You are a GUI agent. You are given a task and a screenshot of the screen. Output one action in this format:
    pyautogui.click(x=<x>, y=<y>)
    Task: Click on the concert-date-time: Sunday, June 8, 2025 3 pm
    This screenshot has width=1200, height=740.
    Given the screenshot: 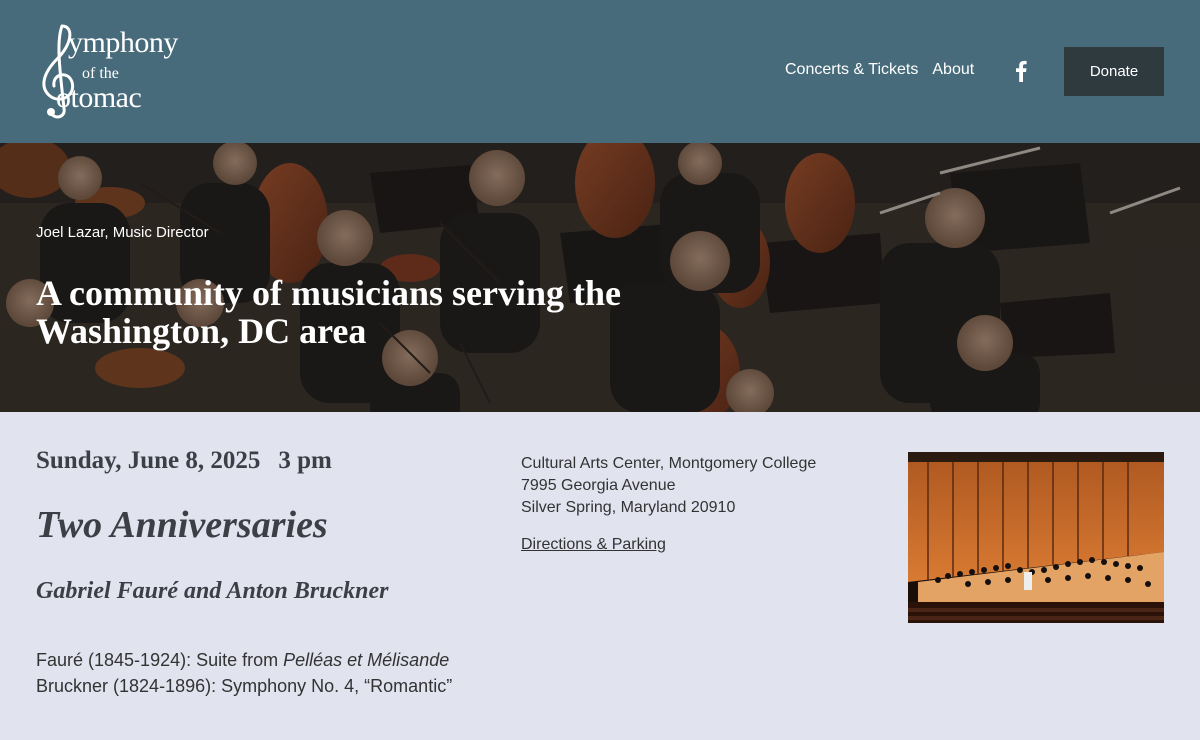 What is the action you would take?
    pyautogui.click(x=184, y=461)
    